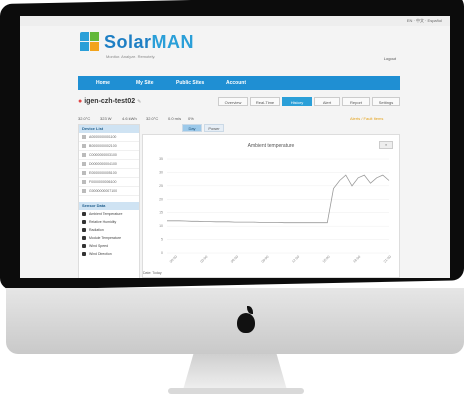  I want to click on x-tick-label: 12:00, so click(295, 259).